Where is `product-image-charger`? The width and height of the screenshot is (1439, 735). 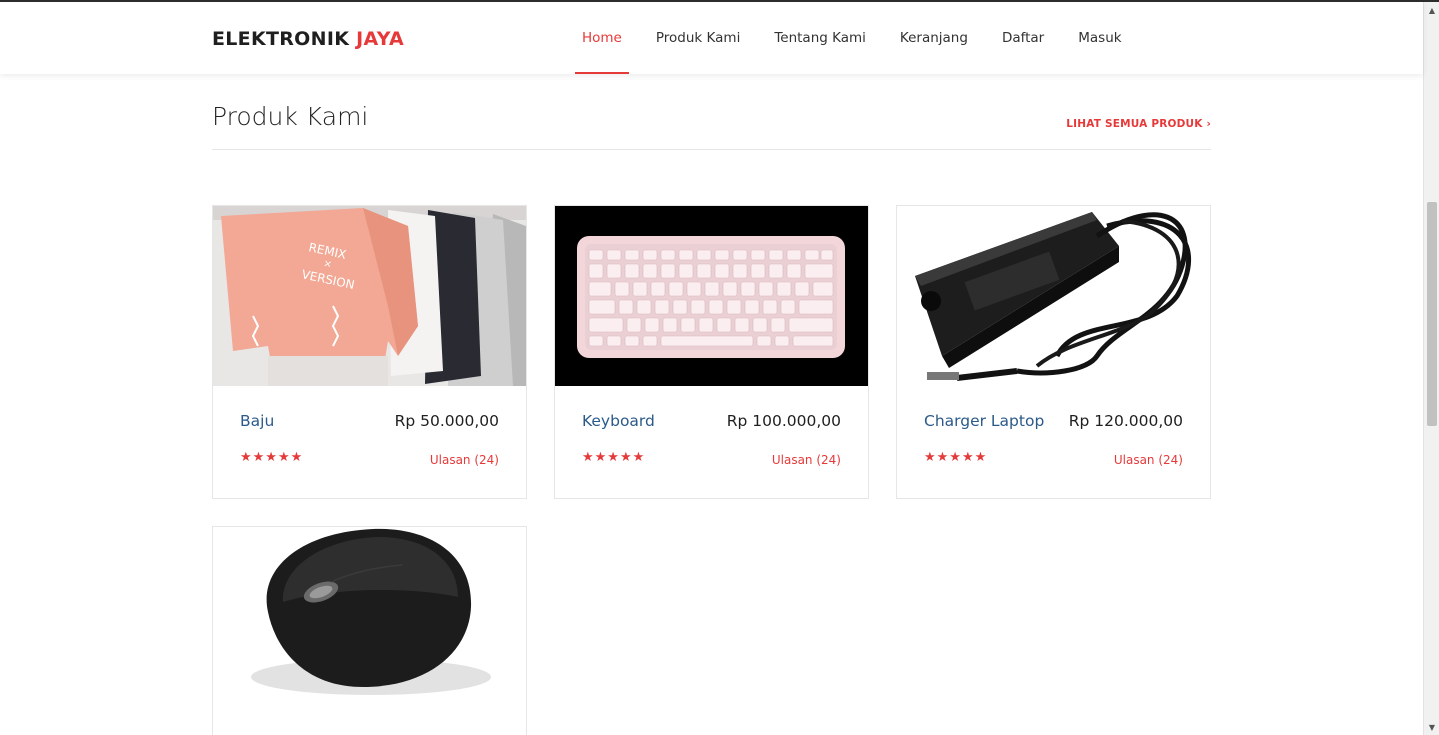
product-image-charger is located at coordinates (1053, 296).